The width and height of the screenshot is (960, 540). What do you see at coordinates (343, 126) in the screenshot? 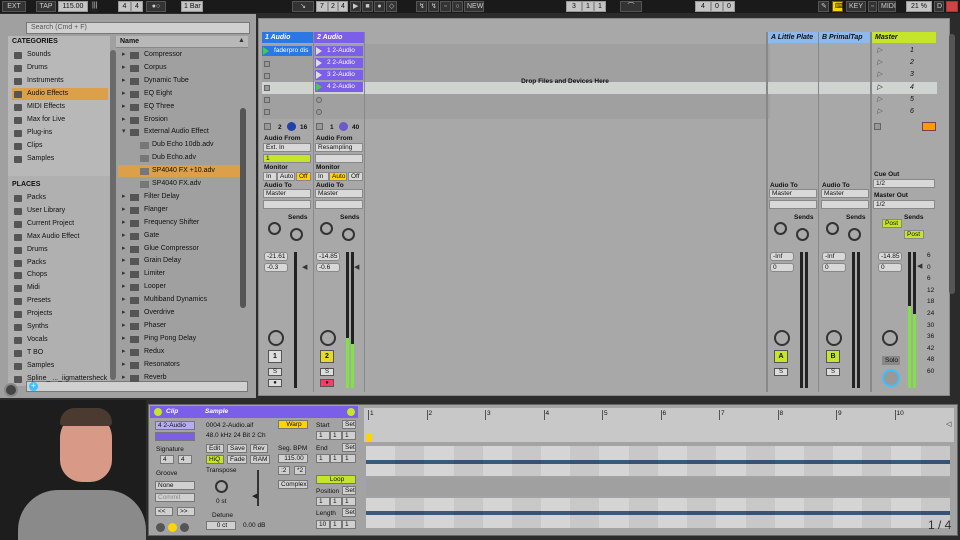
I see `track2-arm-icon` at bounding box center [343, 126].